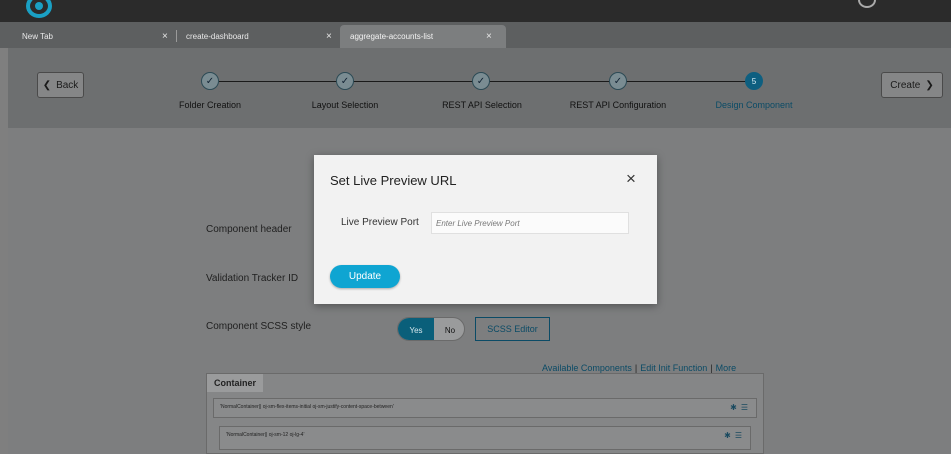  I want to click on step-label-layout-selection: Layout Selection, so click(345, 105).